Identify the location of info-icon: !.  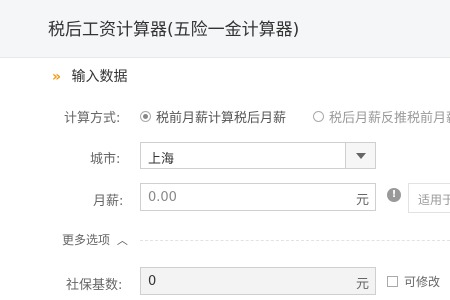
(394, 195).